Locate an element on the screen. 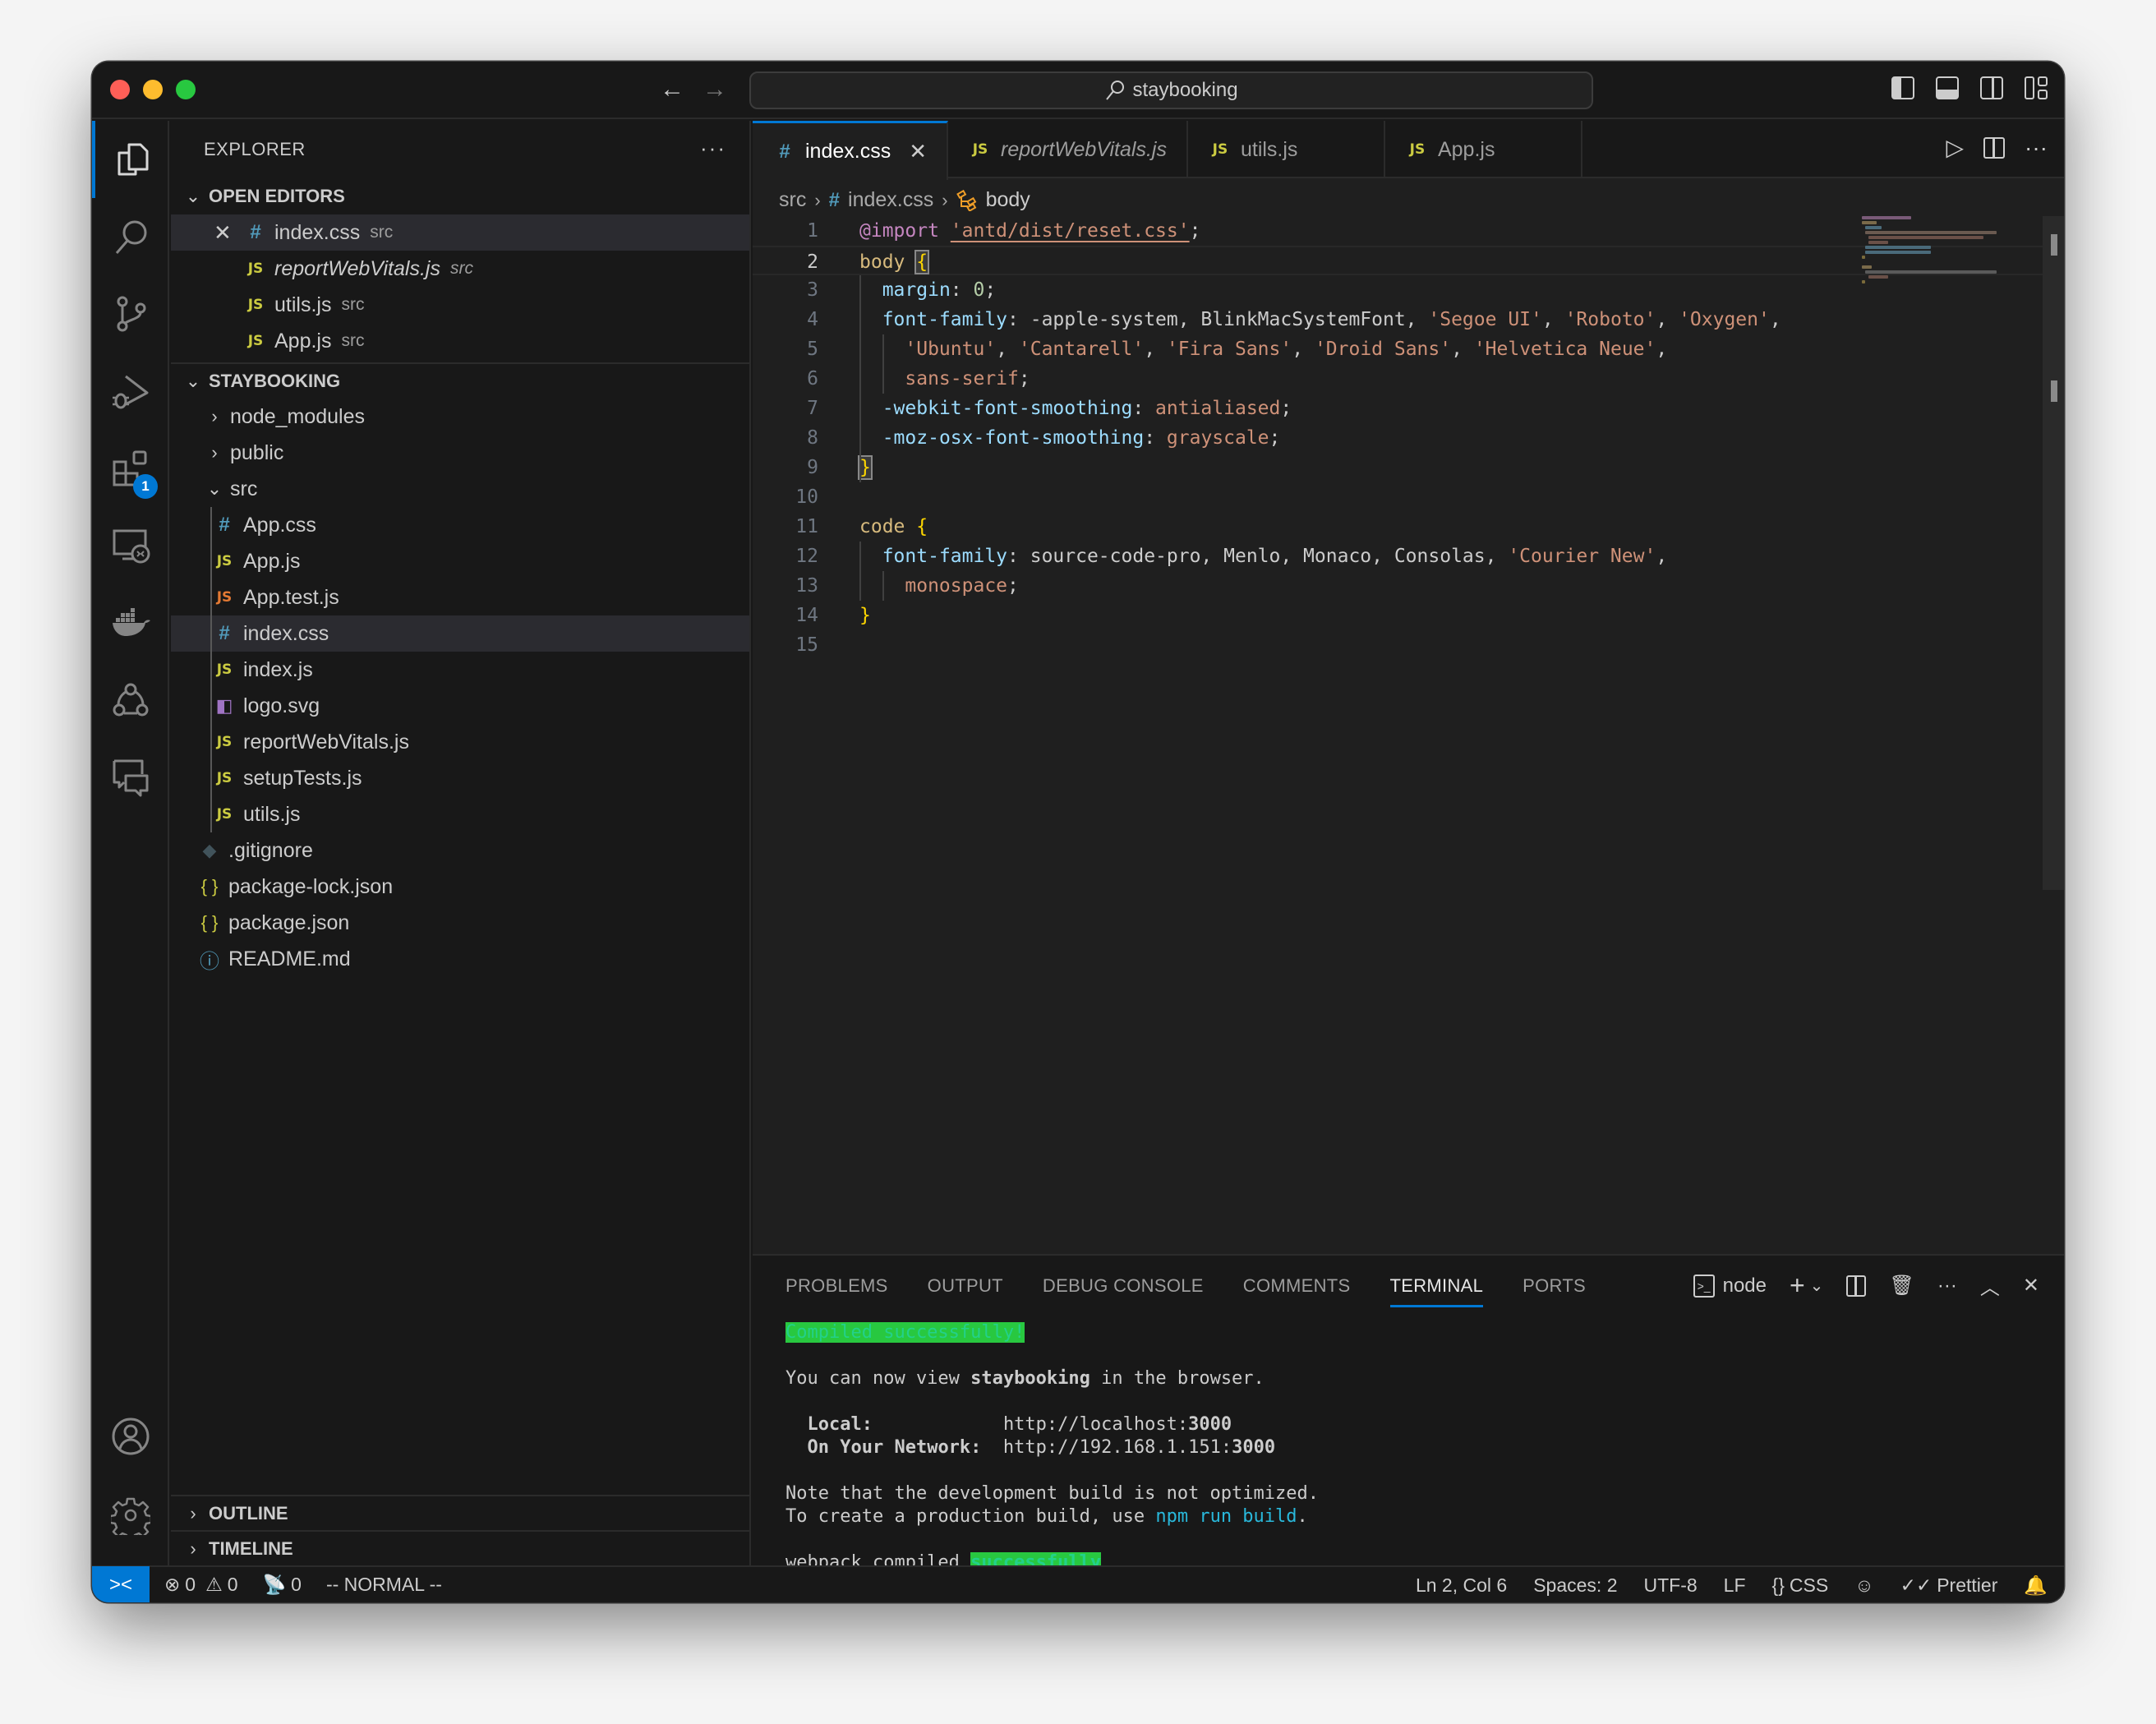  code-line: 6 sans-serif; is located at coordinates (1408, 379).